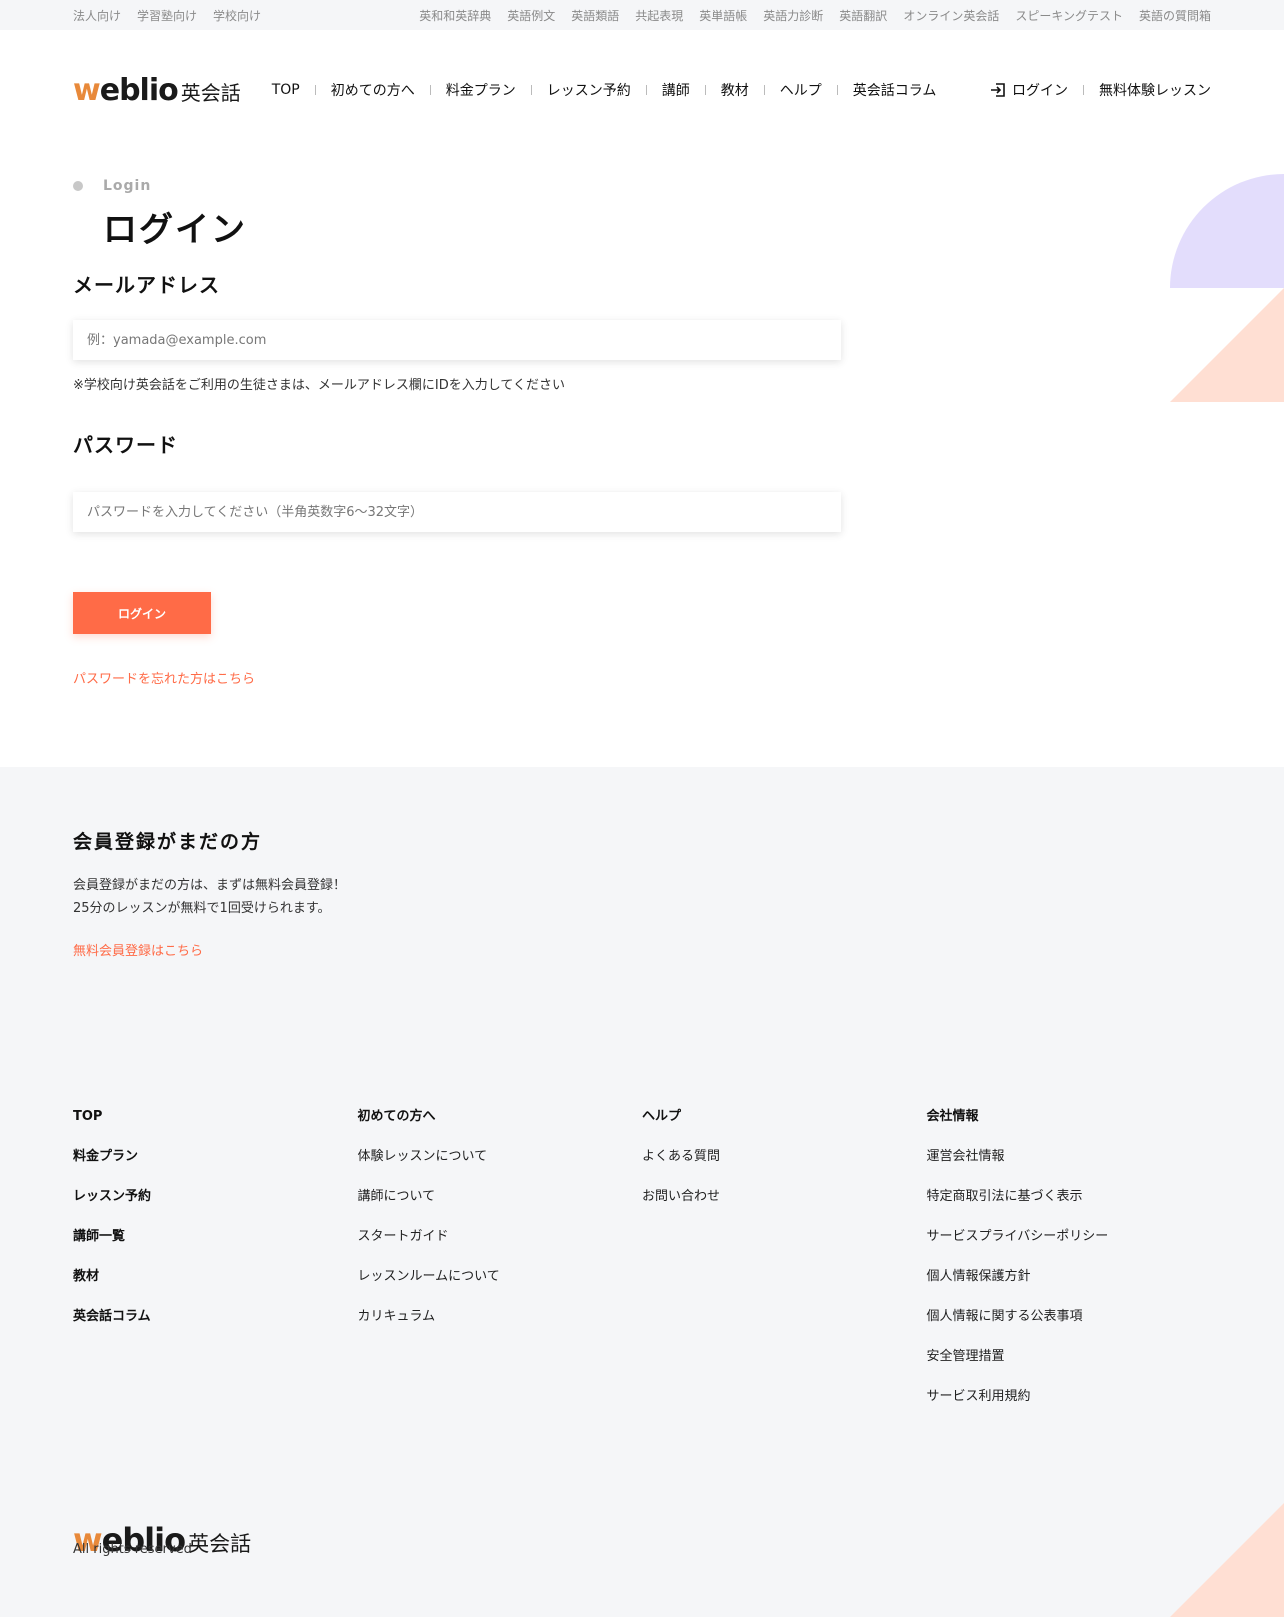 This screenshot has width=1284, height=1617. I want to click on footer-link-terms: サービス利用規約, so click(1069, 1407).